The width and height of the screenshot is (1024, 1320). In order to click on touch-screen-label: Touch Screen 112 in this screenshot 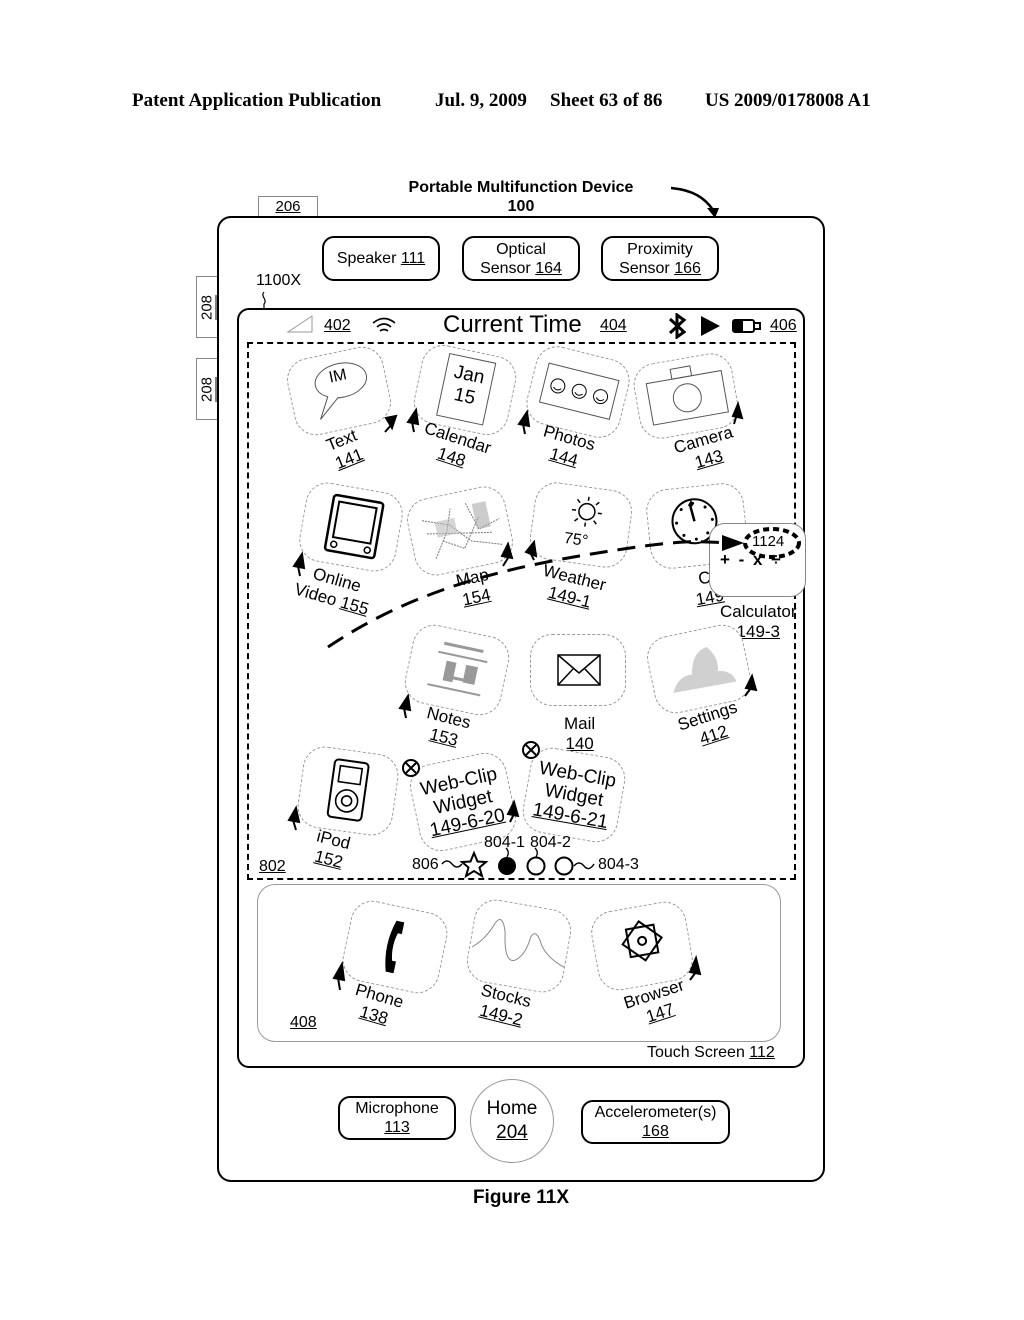, I will do `click(711, 1053)`.